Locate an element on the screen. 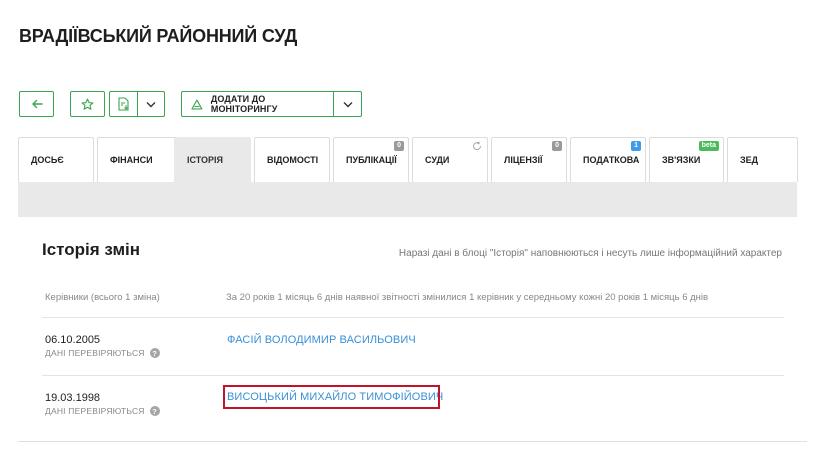 This screenshot has width=820, height=459. tab-records: ВІДОМОСТІ is located at coordinates (292, 159).